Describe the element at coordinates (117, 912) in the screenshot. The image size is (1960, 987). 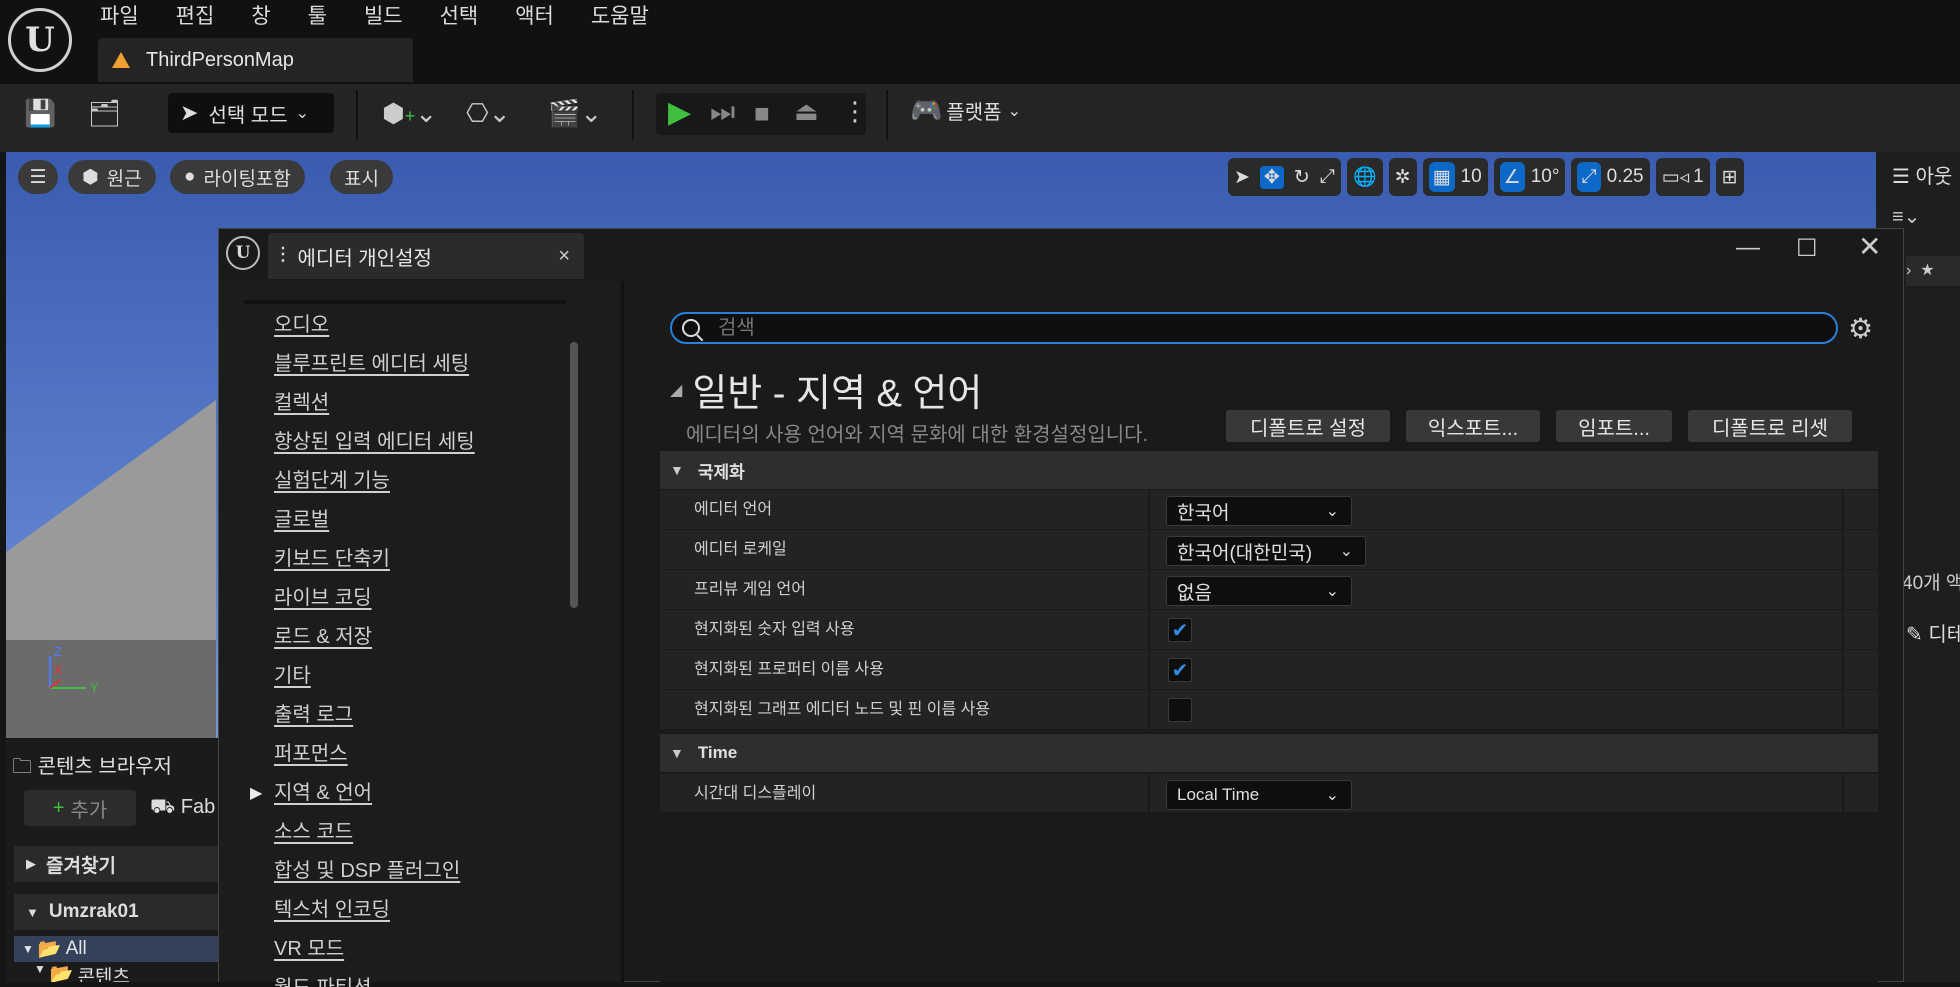
I see `project-header: ▼ Umzrak01` at that location.